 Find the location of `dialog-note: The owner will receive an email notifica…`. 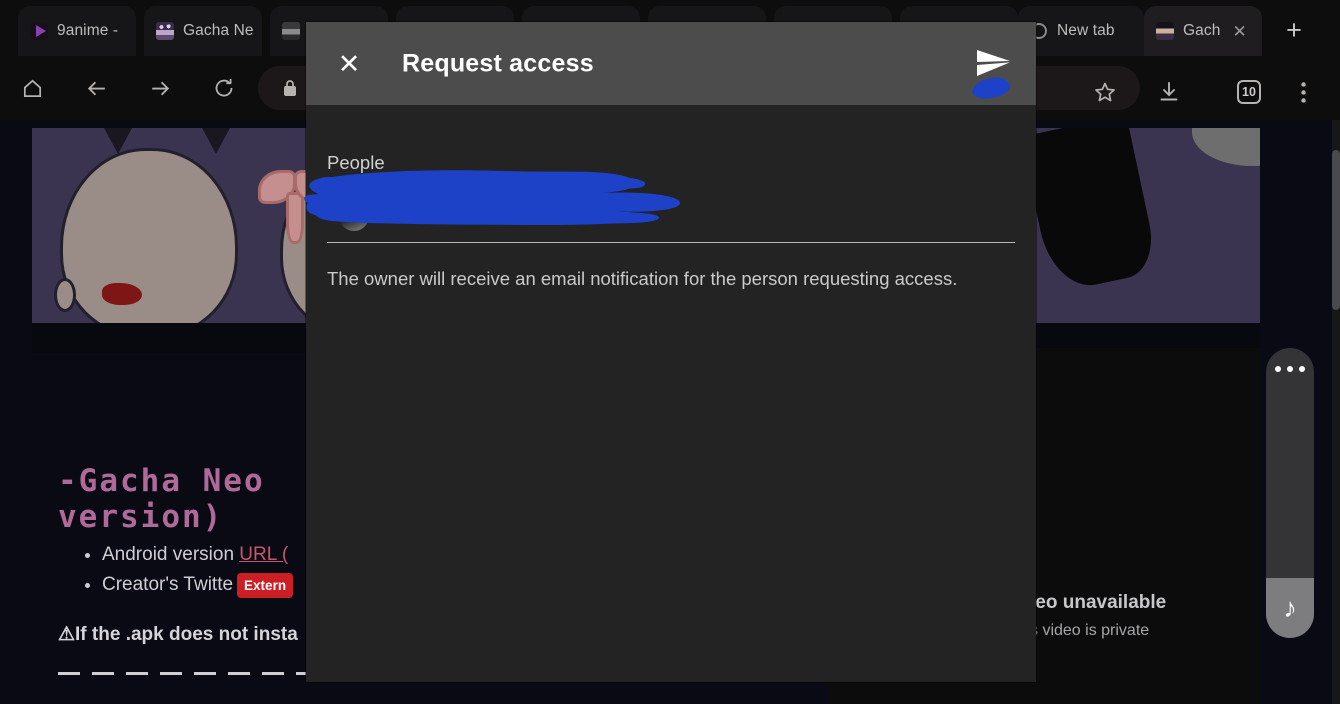

dialog-note: The owner will receive an email notifica… is located at coordinates (642, 278).